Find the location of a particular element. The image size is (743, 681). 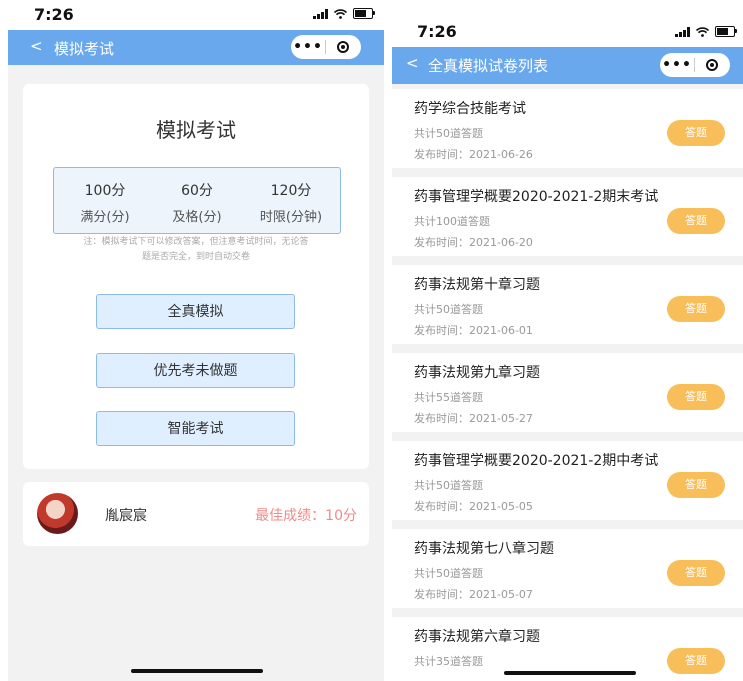

exam-item-date: 发布时间：2021-05-27 is located at coordinates (473, 418).